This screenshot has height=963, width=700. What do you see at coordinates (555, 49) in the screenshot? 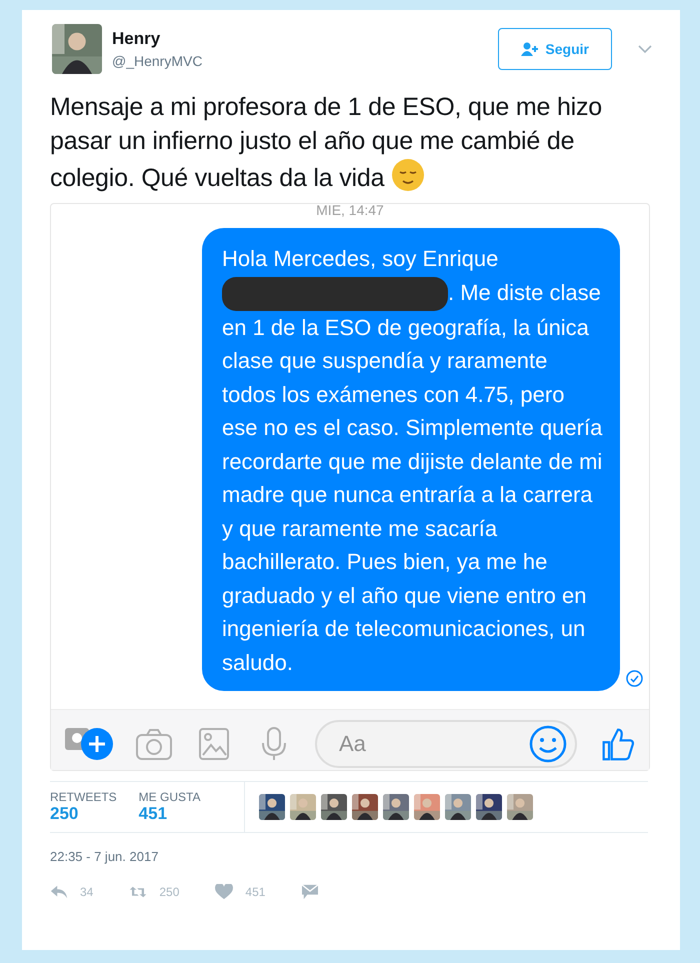
I see `follow-button: Seguir` at bounding box center [555, 49].